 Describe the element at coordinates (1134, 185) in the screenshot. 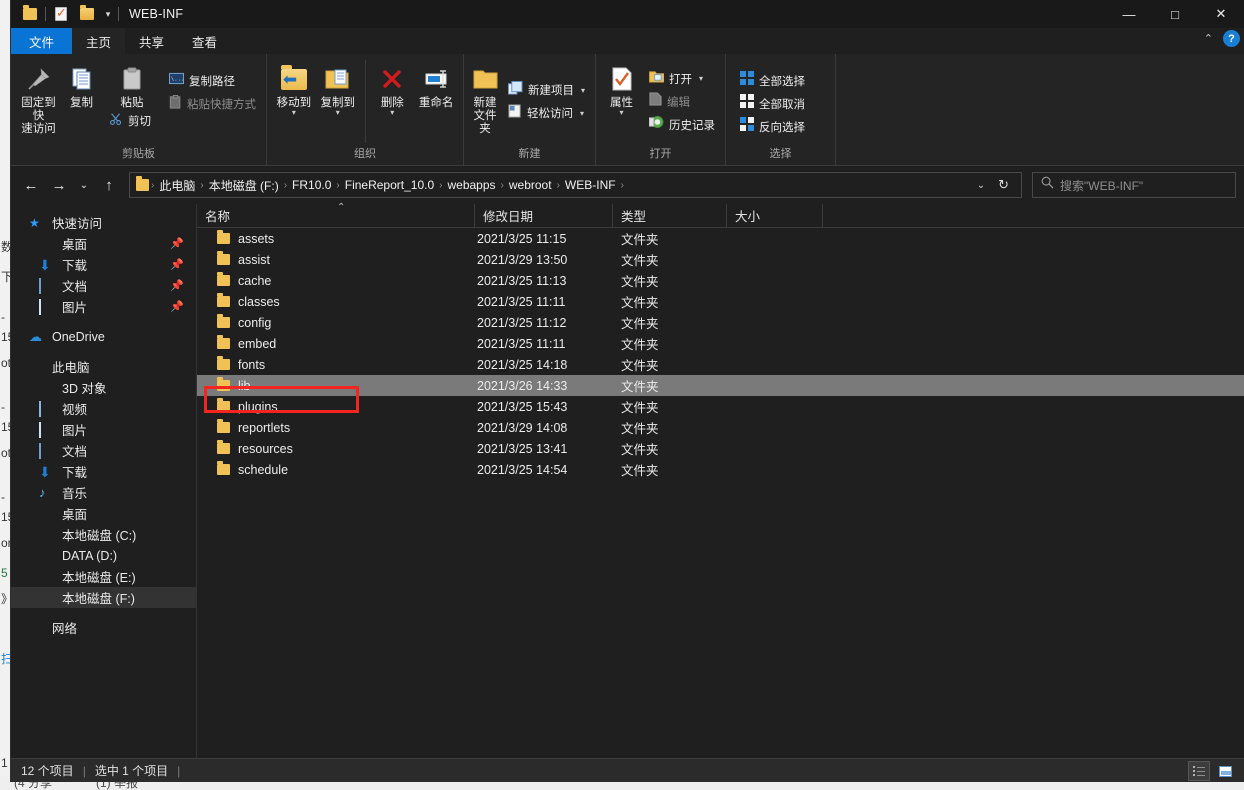

I see `search-box: 搜索"WEB-INF"` at that location.